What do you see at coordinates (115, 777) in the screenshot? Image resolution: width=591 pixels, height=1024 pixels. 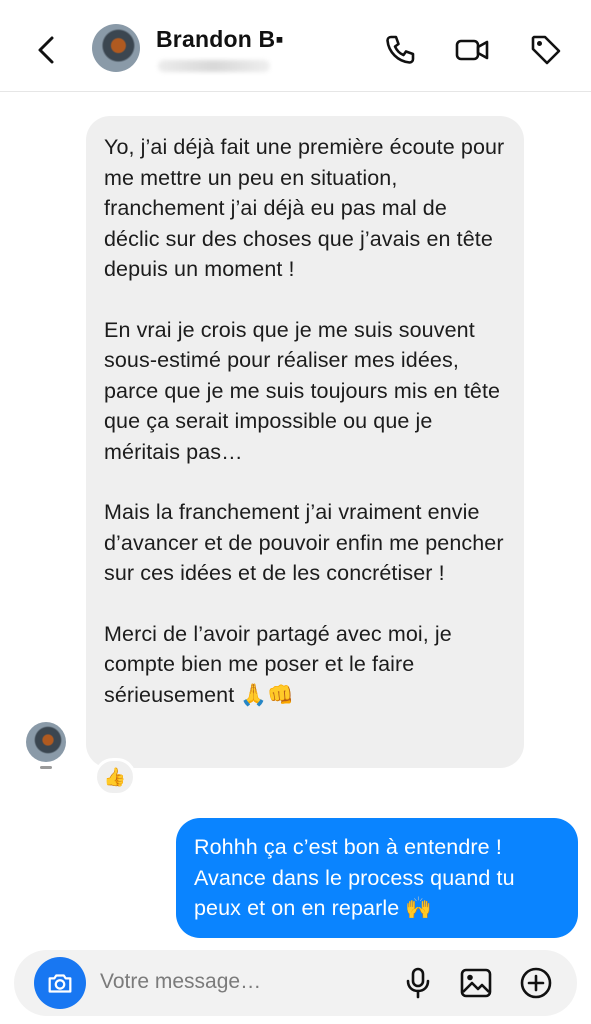 I see `thumbs-up-reaction: 👍` at bounding box center [115, 777].